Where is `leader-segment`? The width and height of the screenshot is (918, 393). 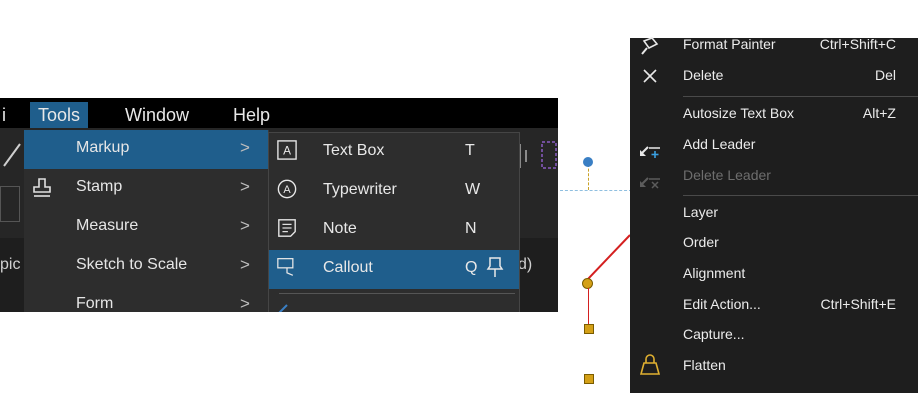
leader-segment is located at coordinates (588, 306).